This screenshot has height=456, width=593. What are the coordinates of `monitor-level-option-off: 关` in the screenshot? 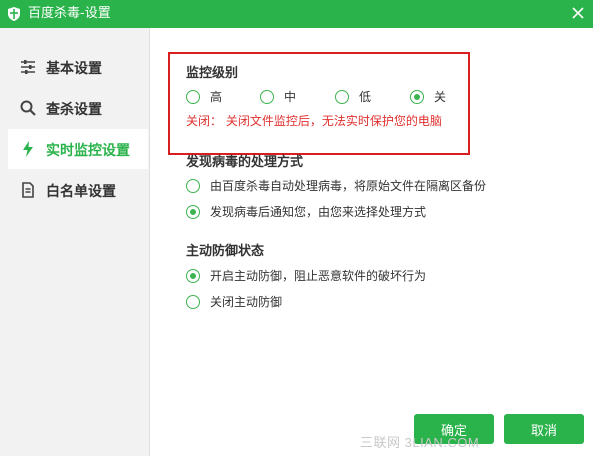 It's located at (428, 96).